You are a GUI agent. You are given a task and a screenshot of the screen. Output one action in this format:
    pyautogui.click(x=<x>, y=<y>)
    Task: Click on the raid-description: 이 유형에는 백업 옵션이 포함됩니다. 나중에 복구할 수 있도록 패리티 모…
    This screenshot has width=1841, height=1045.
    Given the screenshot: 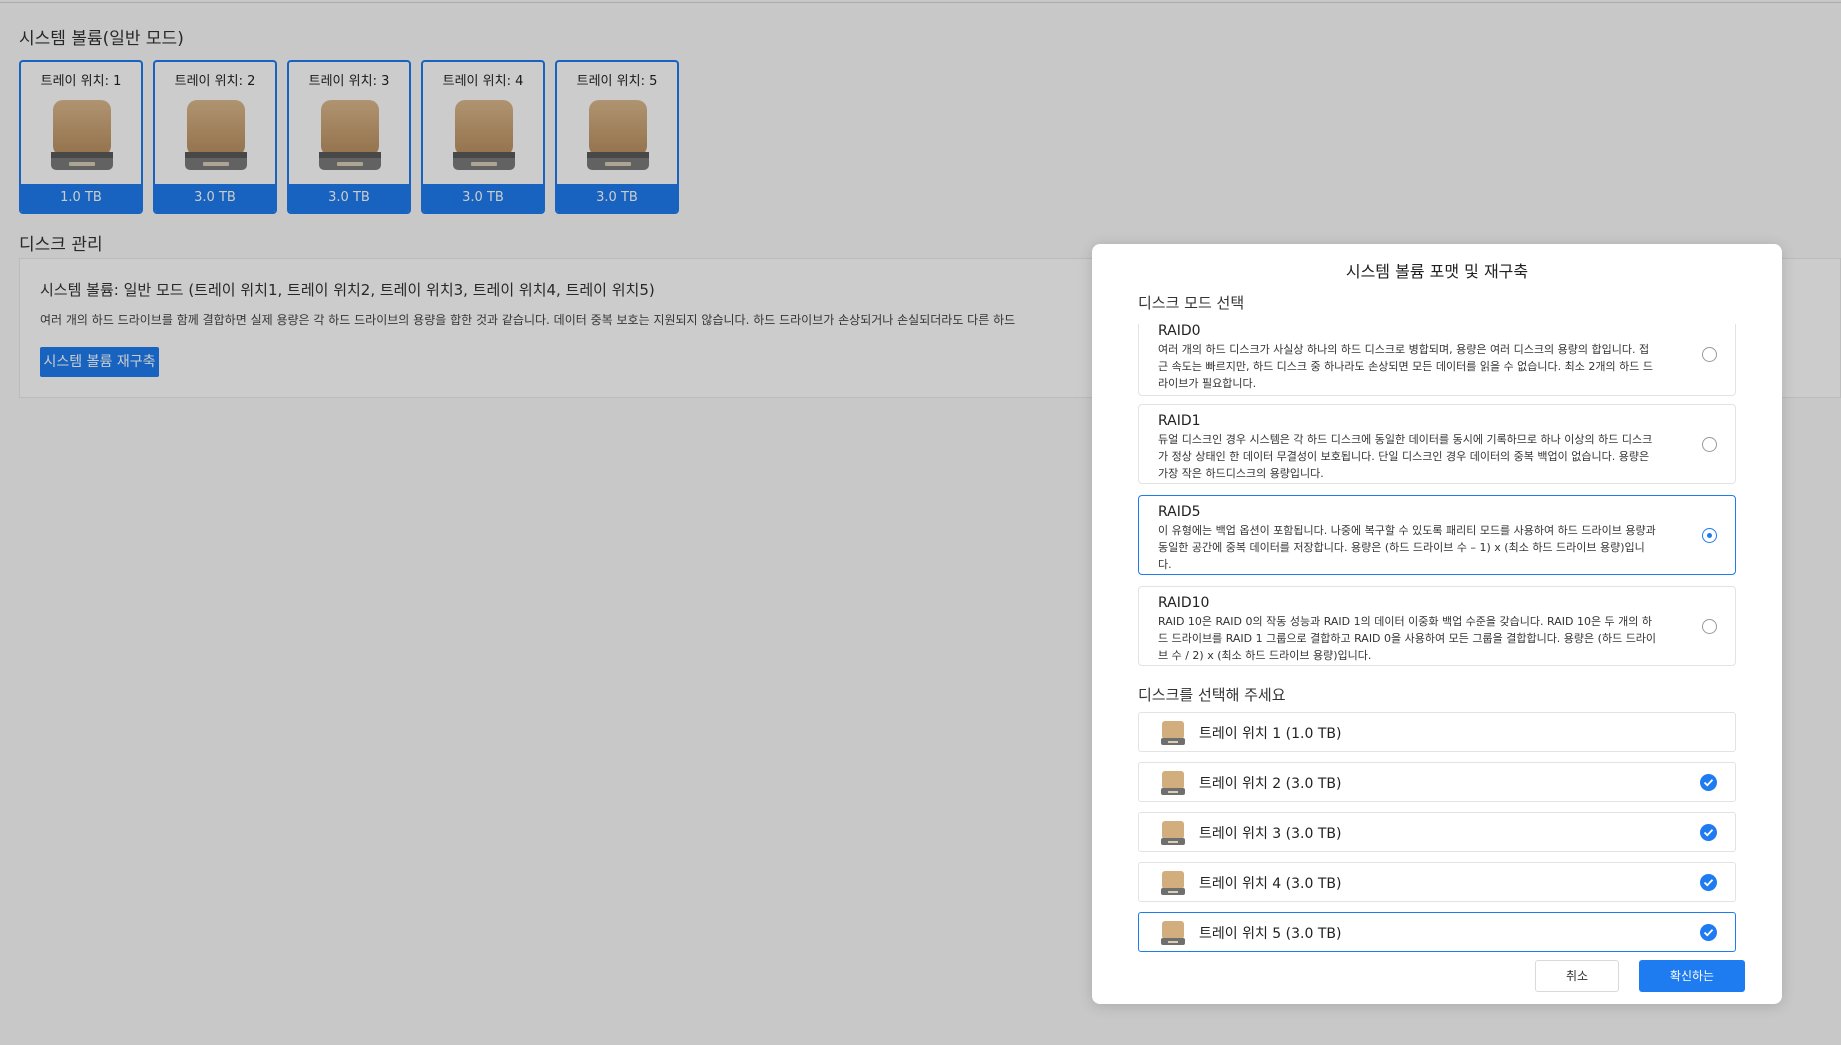 What is the action you would take?
    pyautogui.click(x=1407, y=547)
    